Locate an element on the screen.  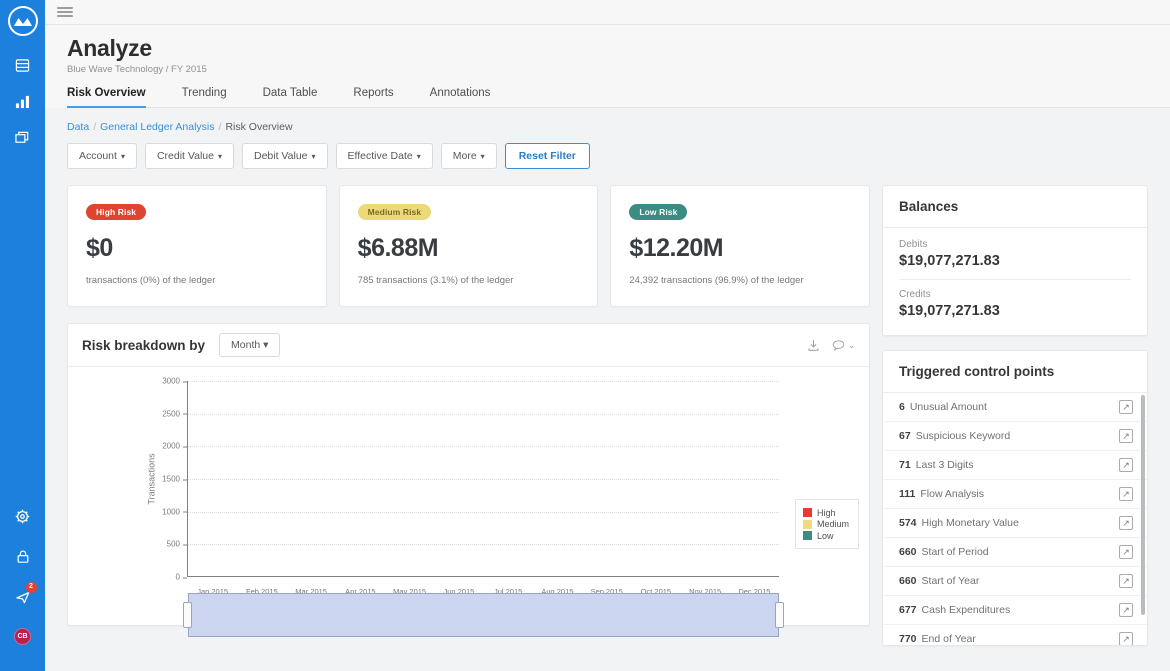
bar-group: Nov 2015 is located at coordinates (705, 488).